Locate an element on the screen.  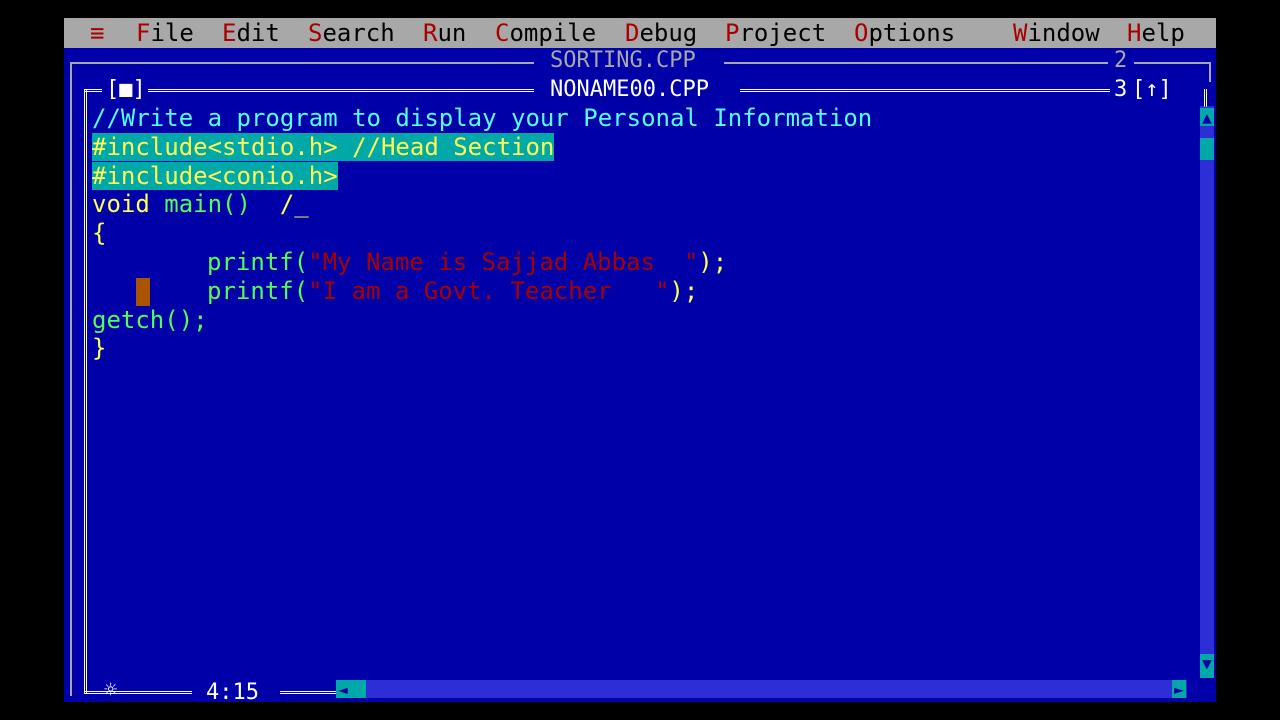
menu-compile: Compile is located at coordinates (545, 33).